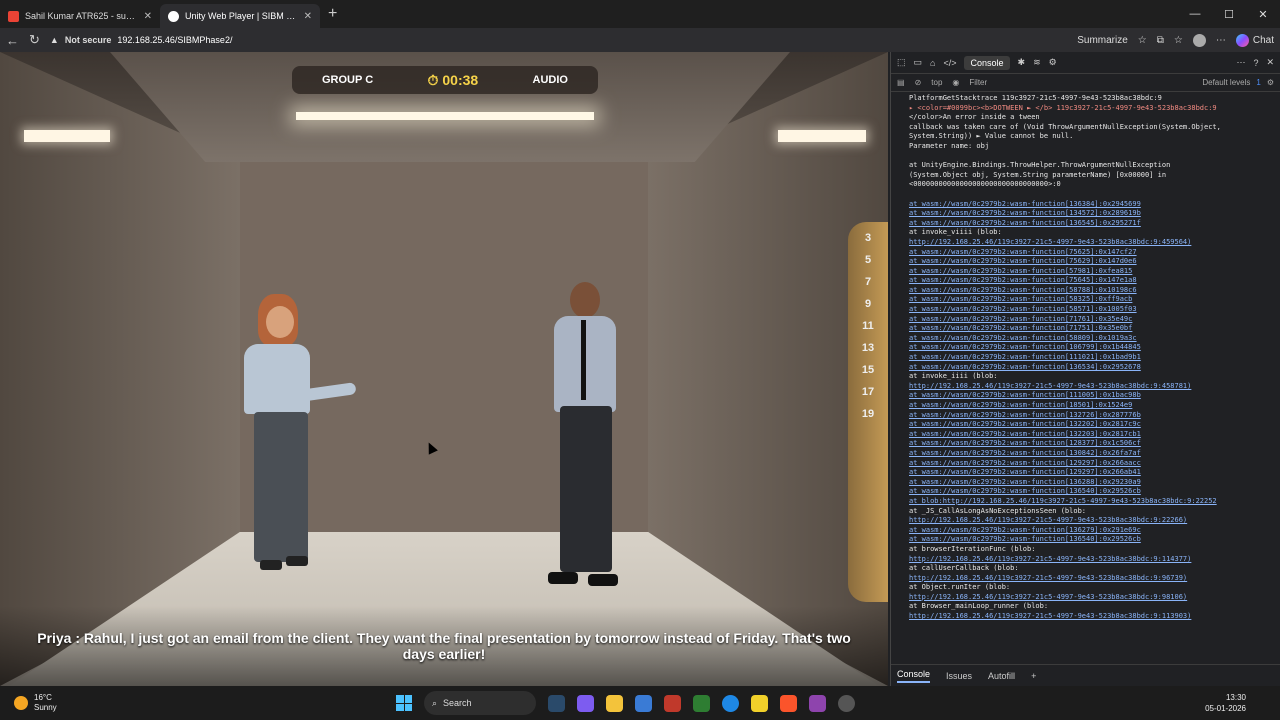  What do you see at coordinates (936, 82) in the screenshot?
I see `context-select: top` at bounding box center [936, 82].